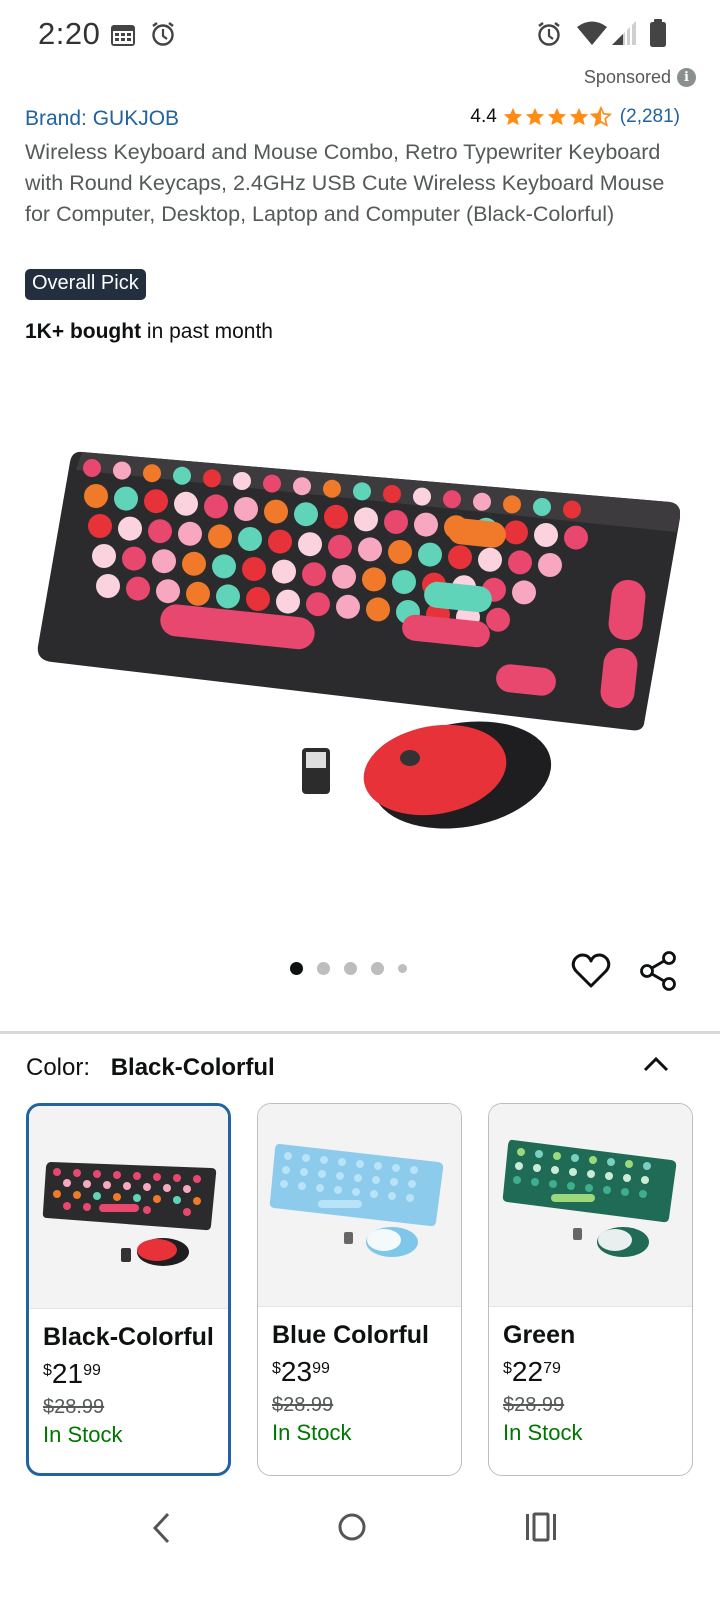 The width and height of the screenshot is (720, 1604). I want to click on half-star-icon, so click(600, 116).